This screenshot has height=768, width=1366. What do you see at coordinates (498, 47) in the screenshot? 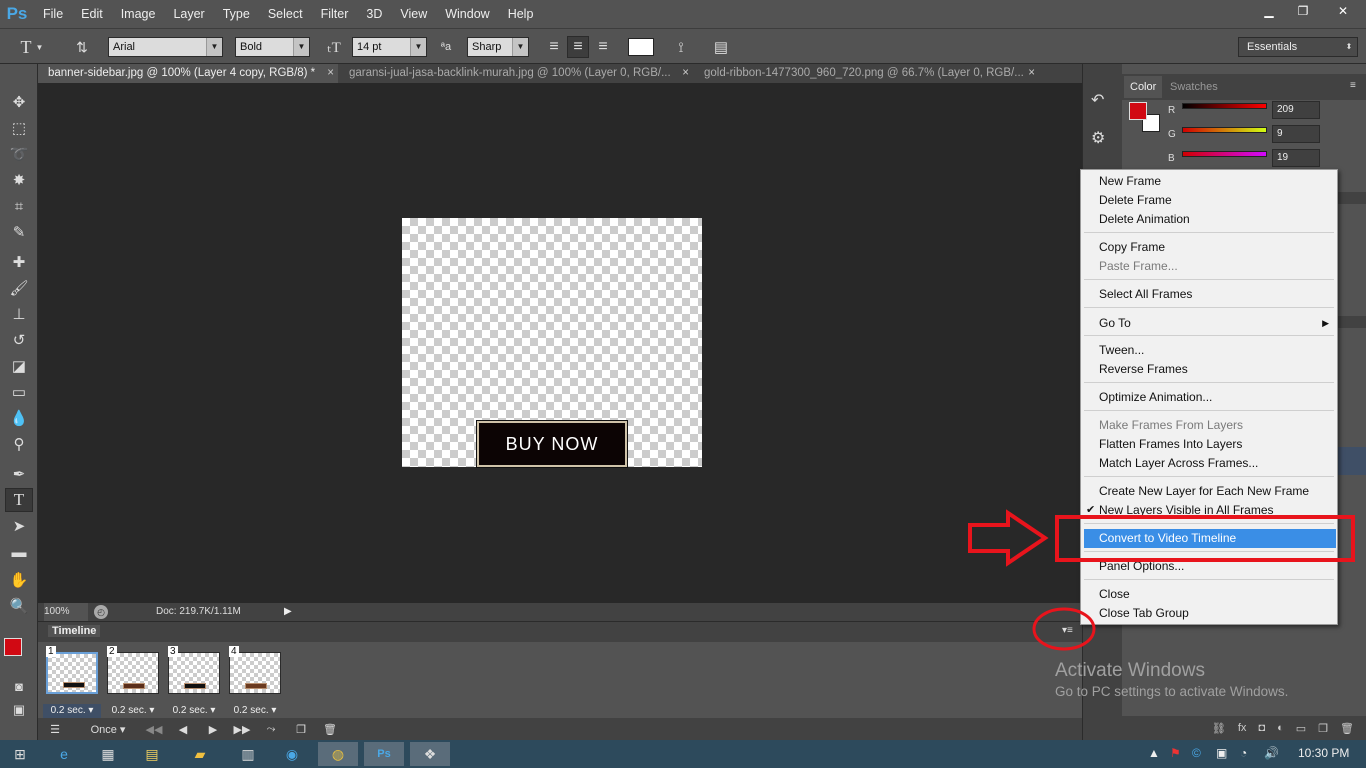
I see `antialias-select: Sharp ▼` at bounding box center [498, 47].